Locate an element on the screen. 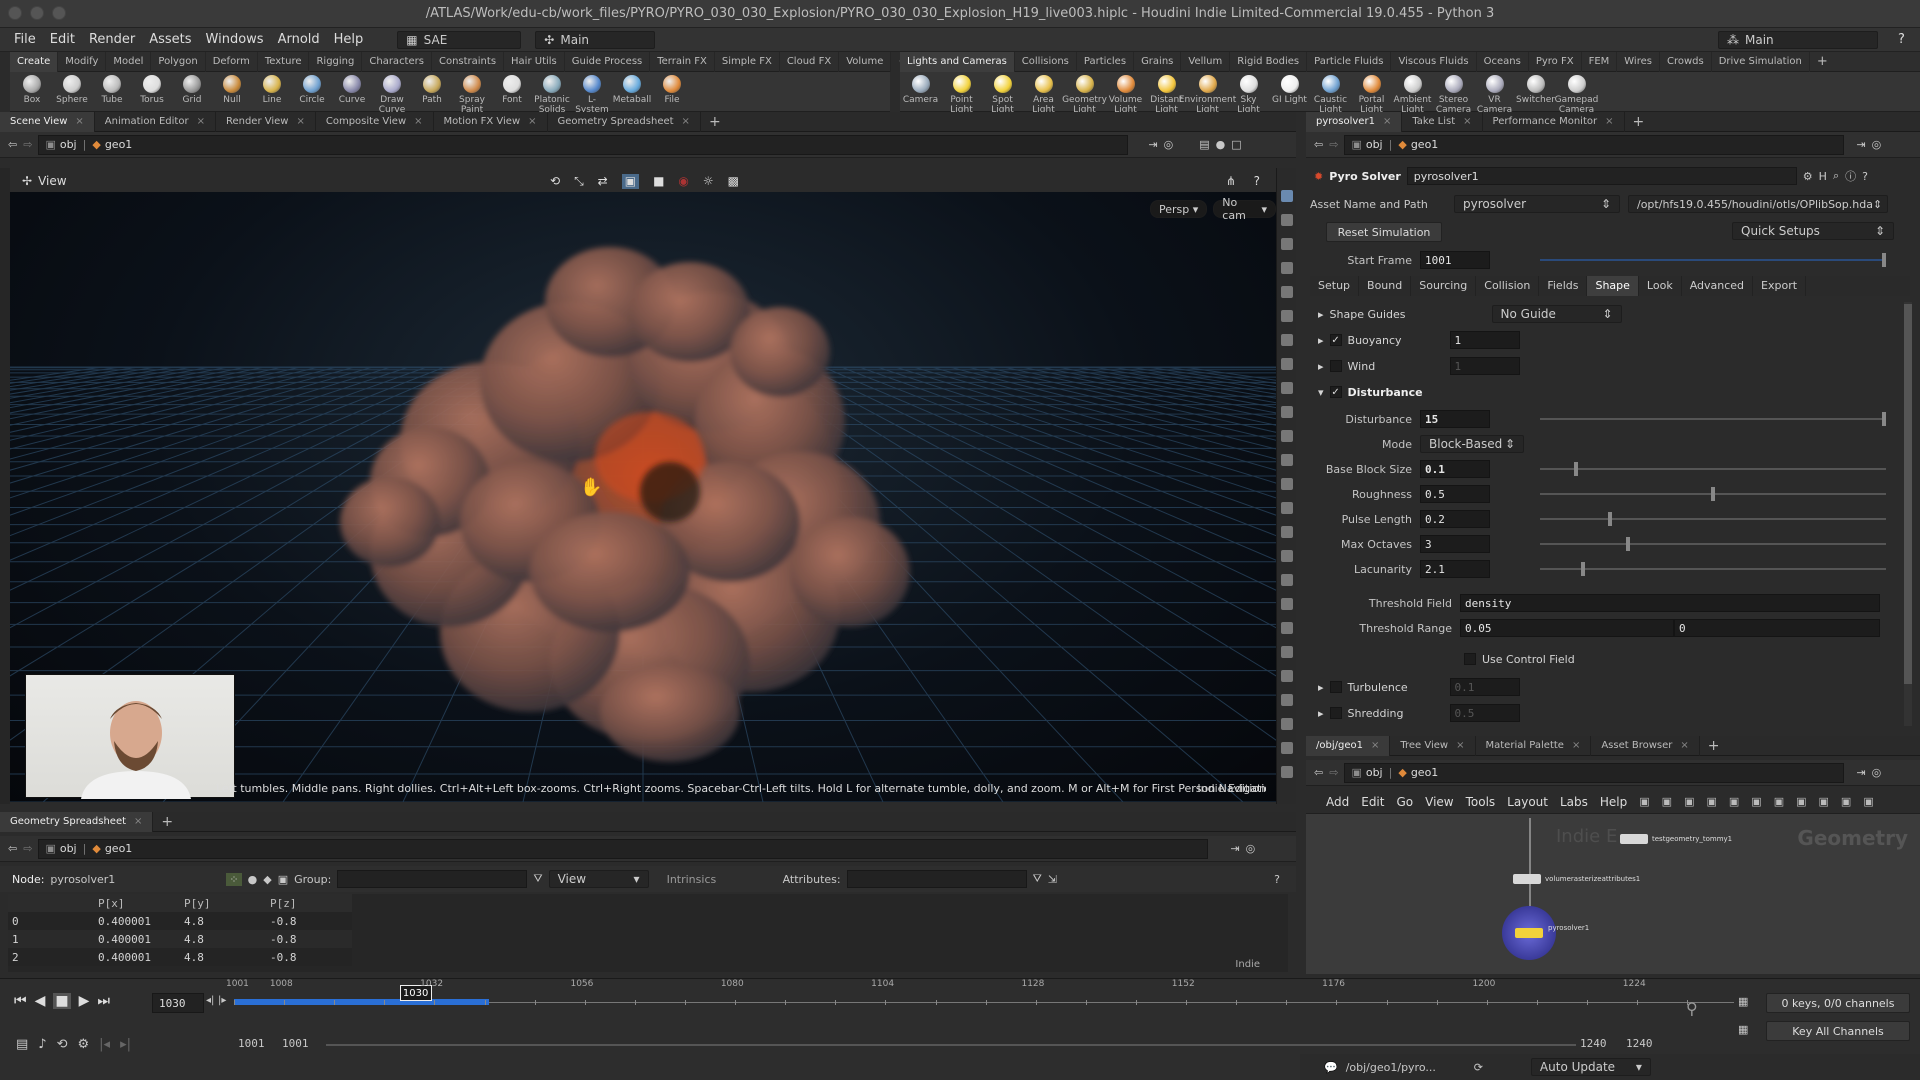 This screenshot has height=1080, width=1920. menu-file: File is located at coordinates (25, 39).